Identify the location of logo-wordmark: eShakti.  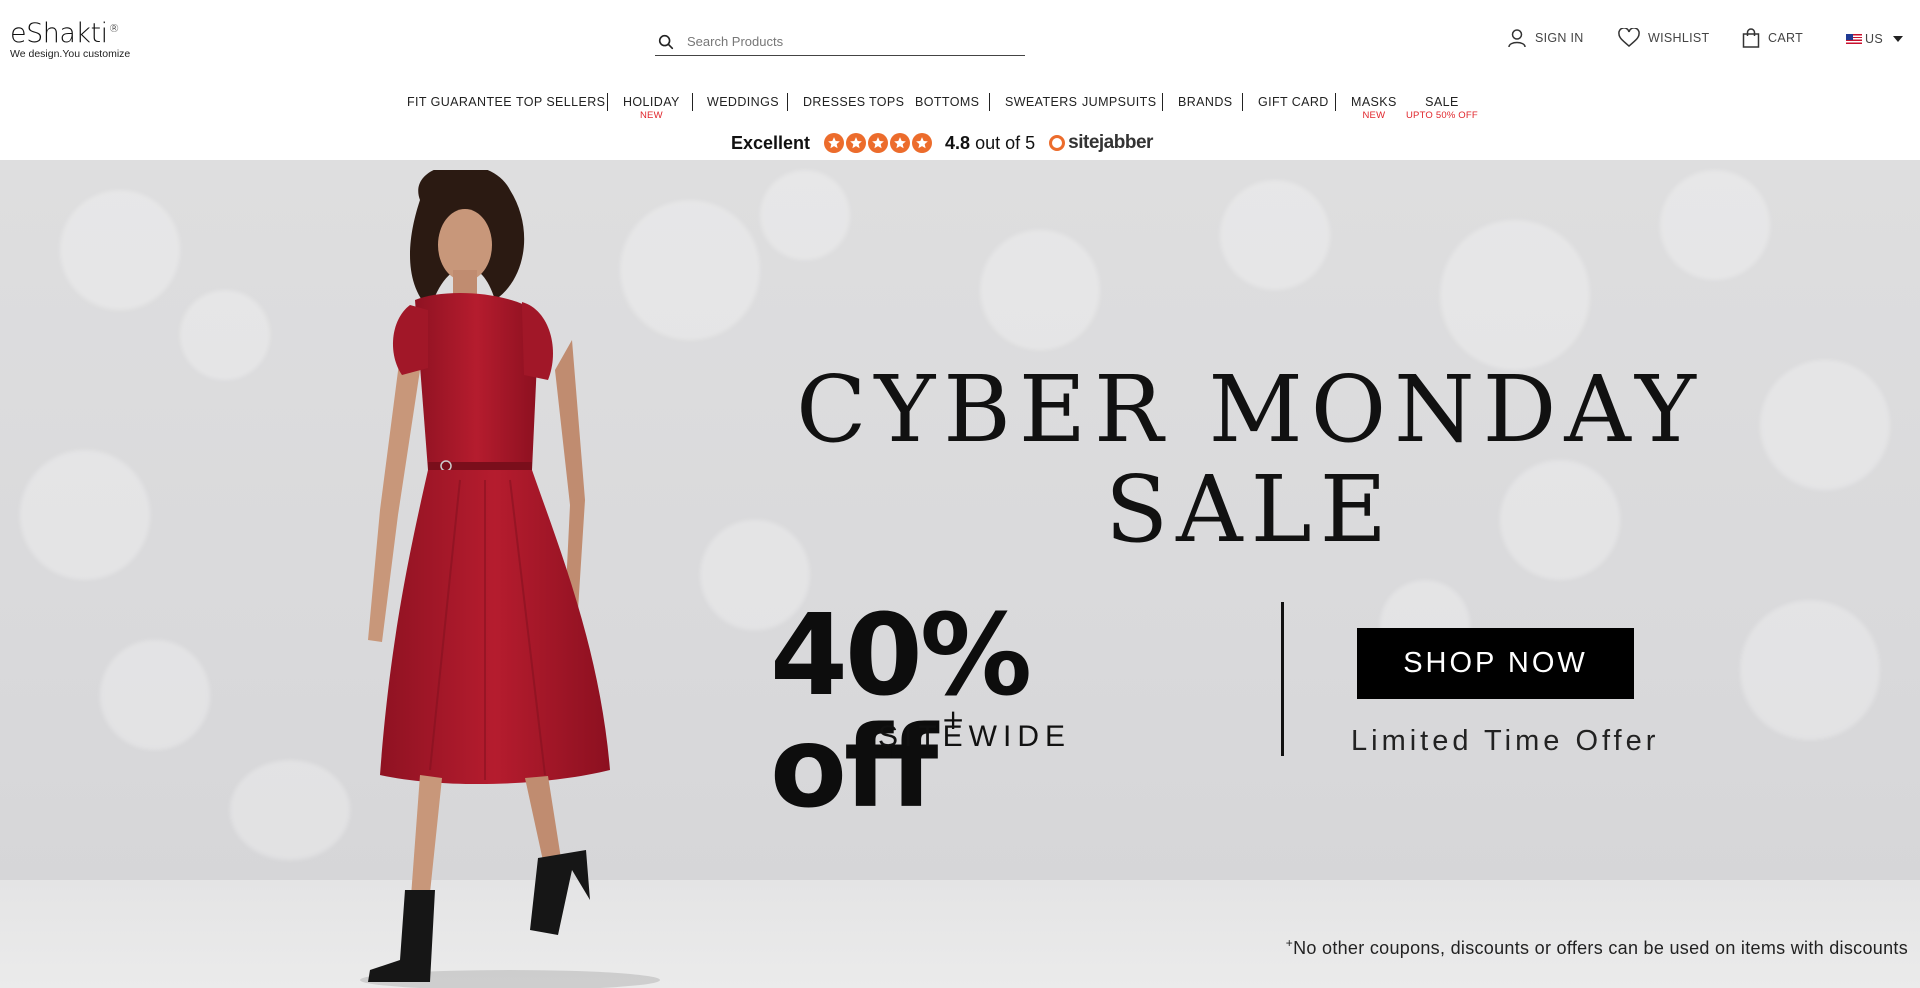
(59, 33).